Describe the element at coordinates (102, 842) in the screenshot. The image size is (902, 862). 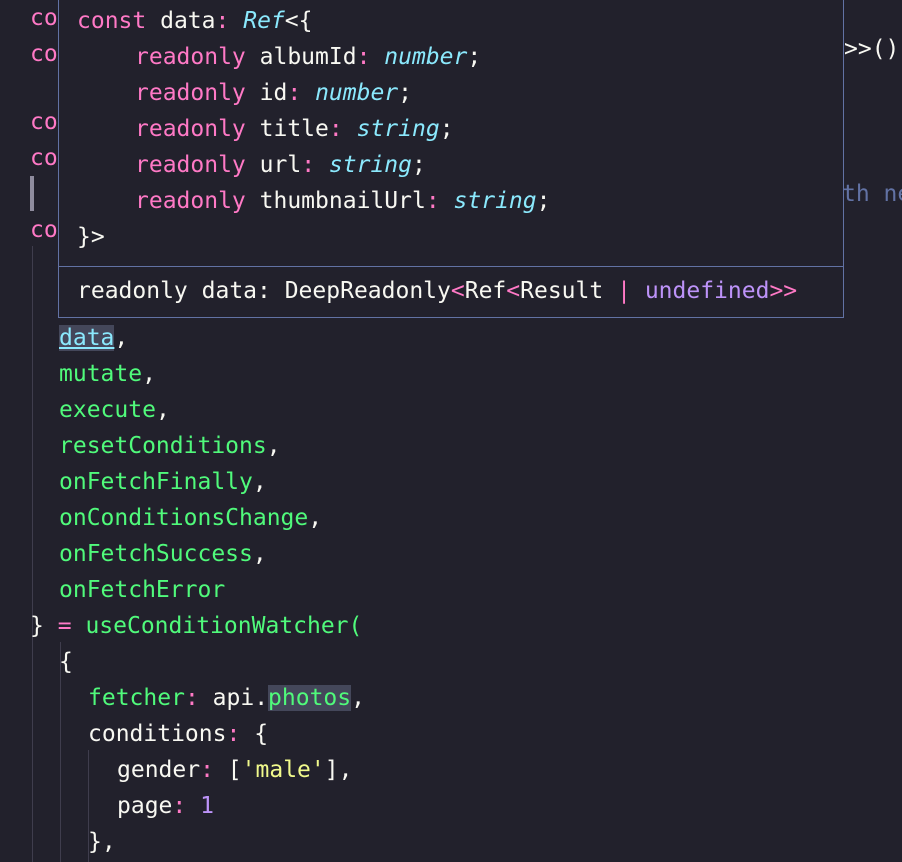
I see `code-line: },` at that location.